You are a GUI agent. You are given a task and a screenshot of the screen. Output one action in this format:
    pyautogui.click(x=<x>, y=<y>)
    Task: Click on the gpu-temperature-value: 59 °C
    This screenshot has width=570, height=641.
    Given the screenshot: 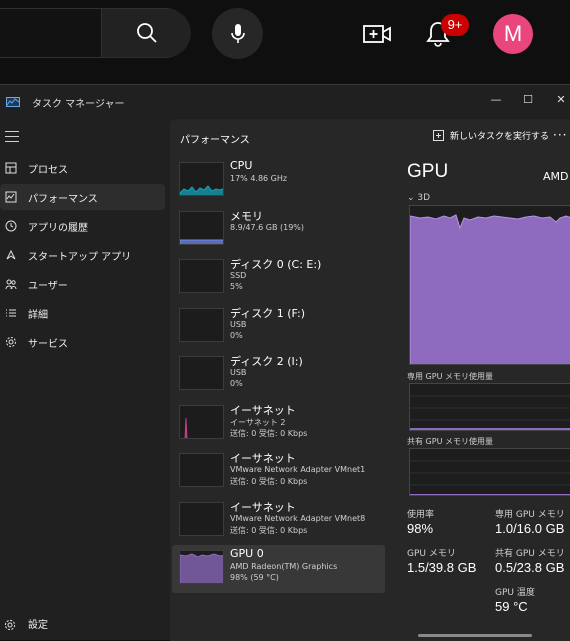 What is the action you would take?
    pyautogui.click(x=511, y=606)
    